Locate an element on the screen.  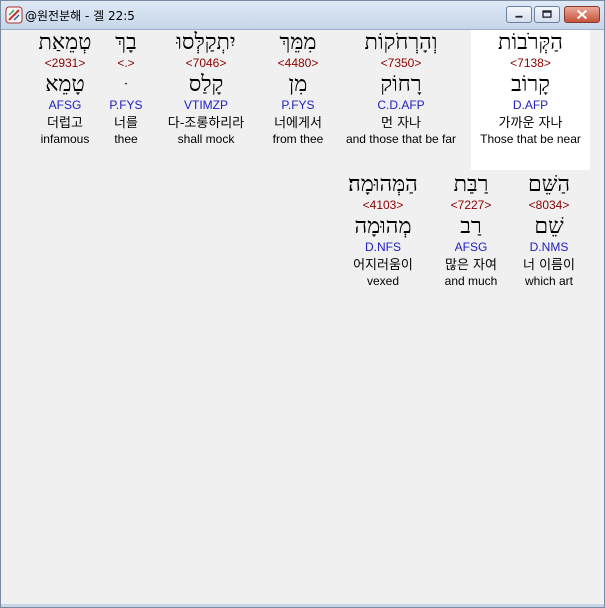
hebrew-root: רָחוֹק is located at coordinates (401, 84).